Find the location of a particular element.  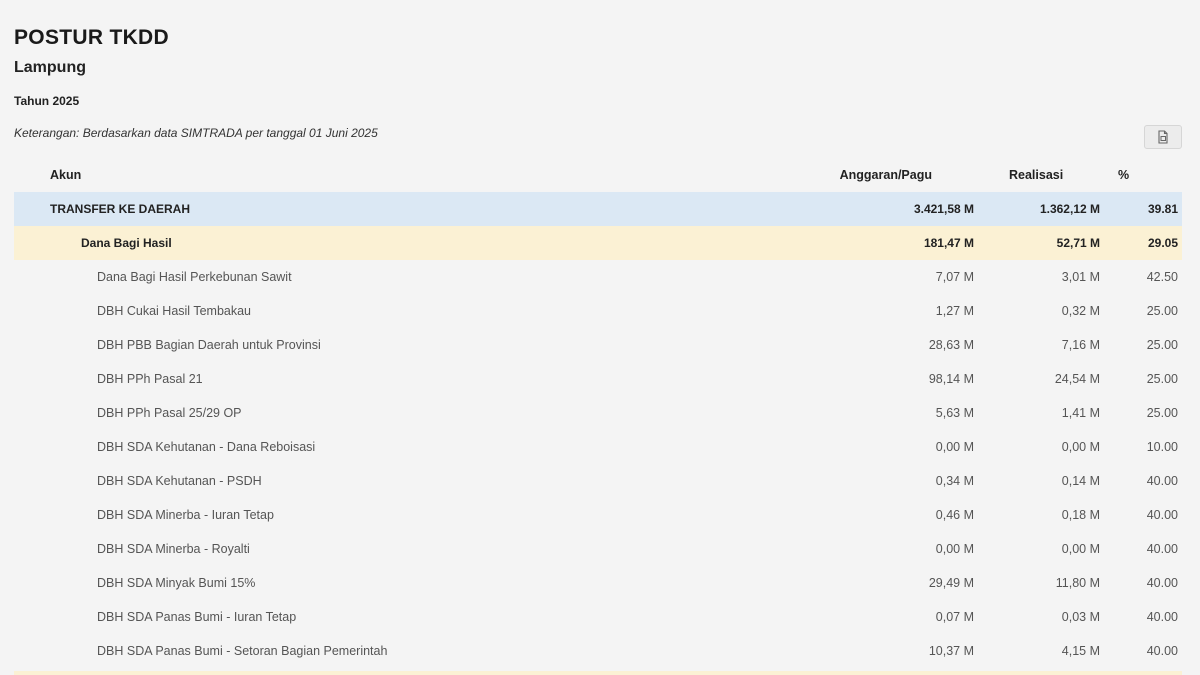

row-account: DBH SDA Minerba - Iuran Tetap is located at coordinates (185, 515).